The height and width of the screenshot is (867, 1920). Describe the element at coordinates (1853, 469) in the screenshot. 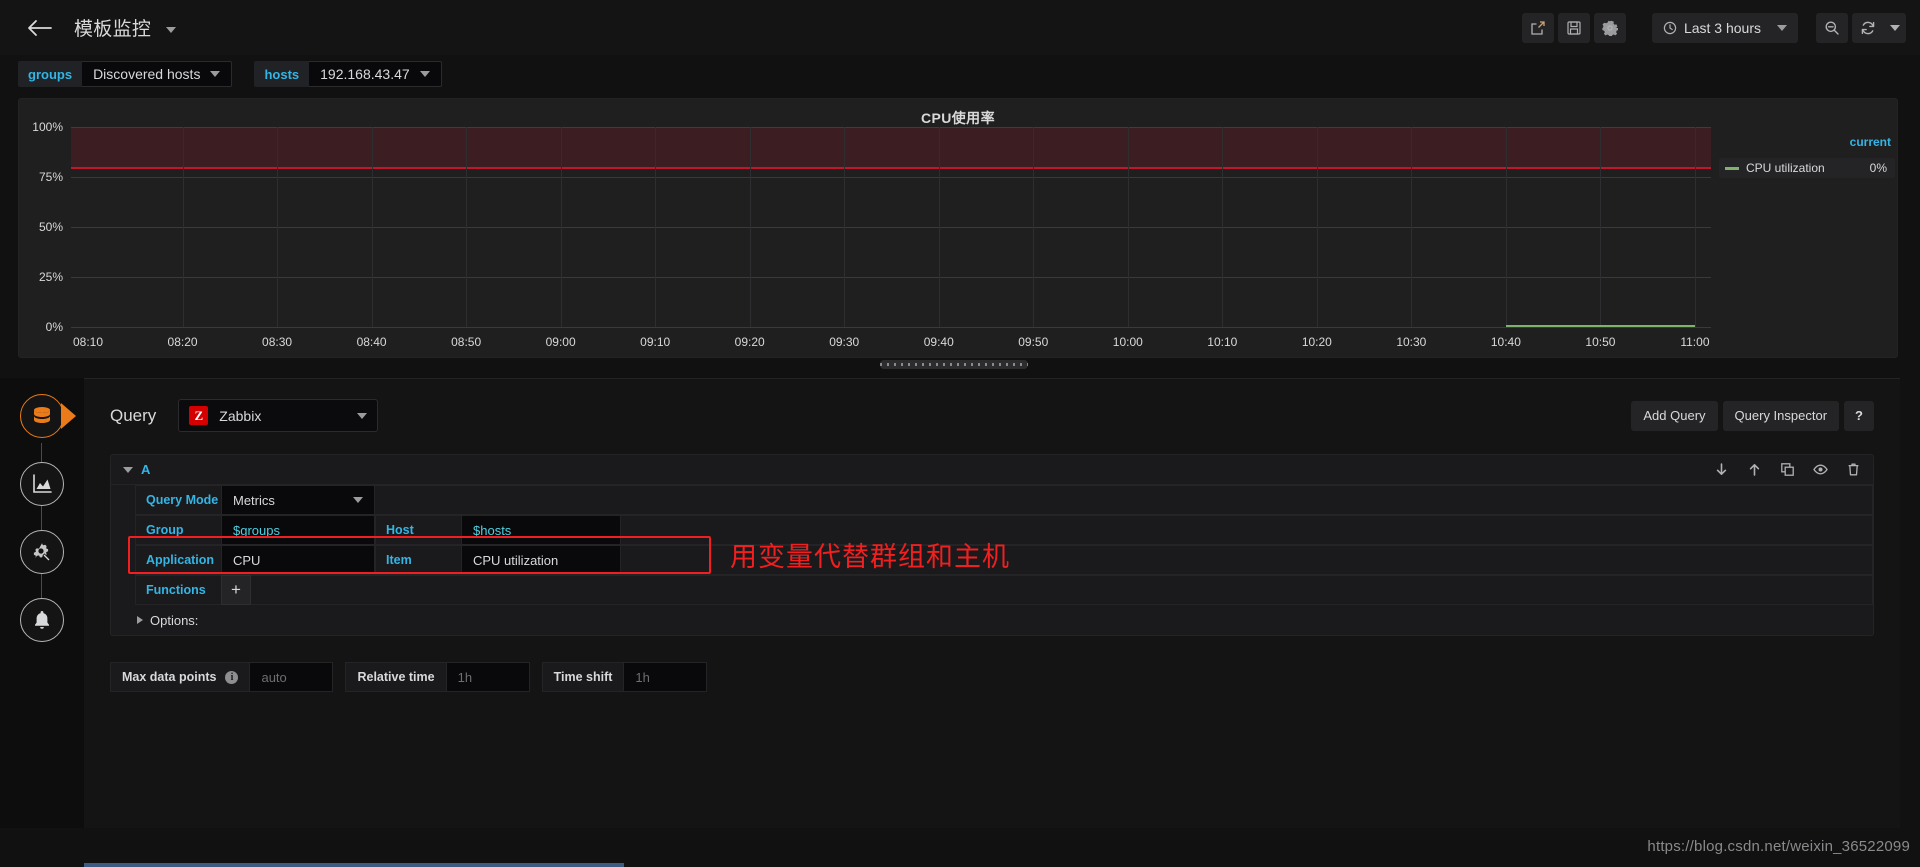

I see `trash-icon` at that location.